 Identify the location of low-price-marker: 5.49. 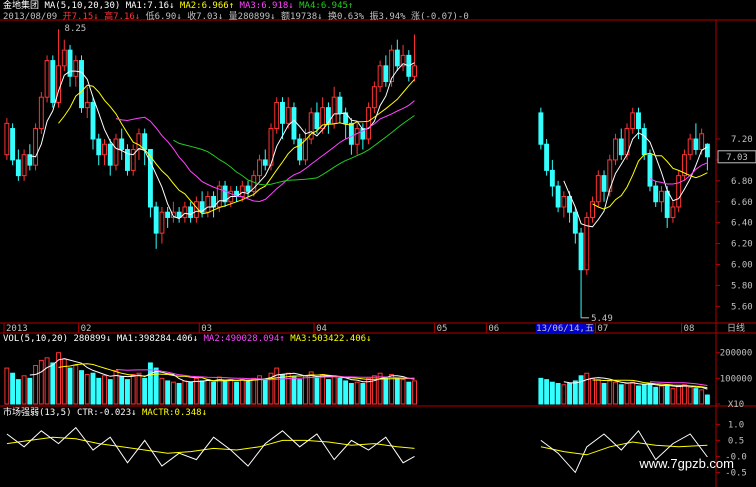
(602, 319).